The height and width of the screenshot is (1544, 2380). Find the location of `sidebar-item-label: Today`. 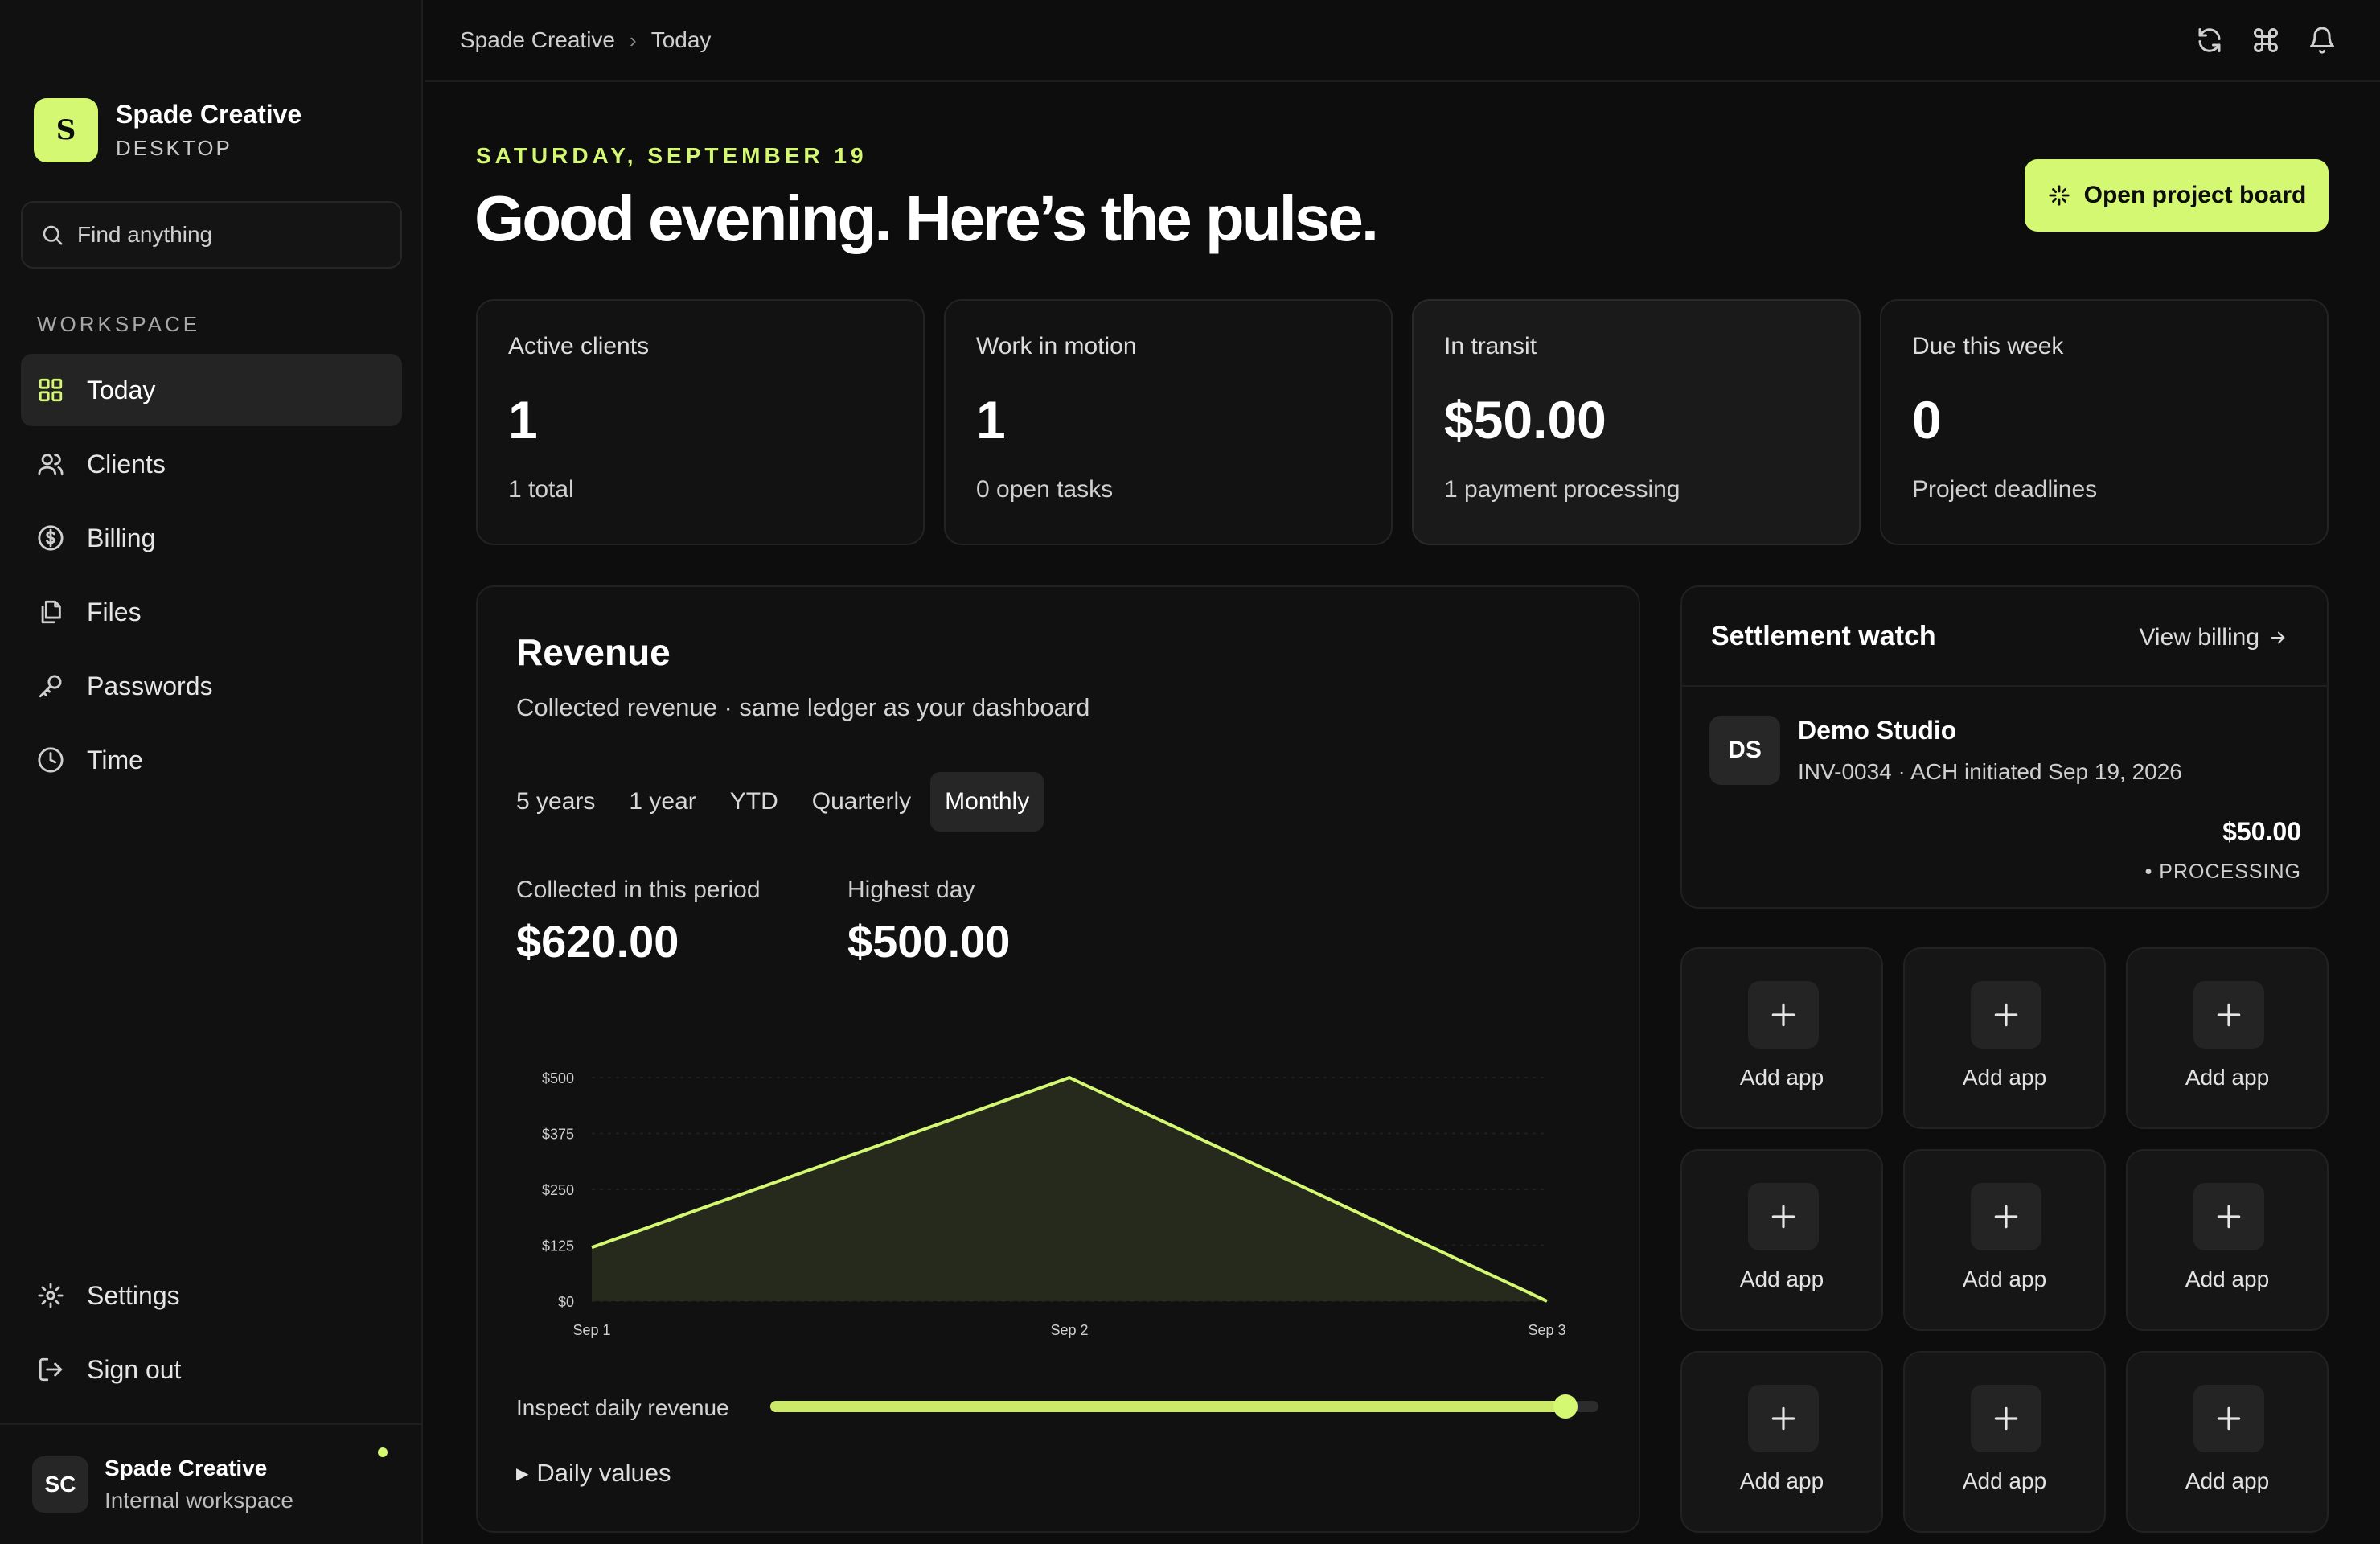

sidebar-item-label: Today is located at coordinates (122, 389).